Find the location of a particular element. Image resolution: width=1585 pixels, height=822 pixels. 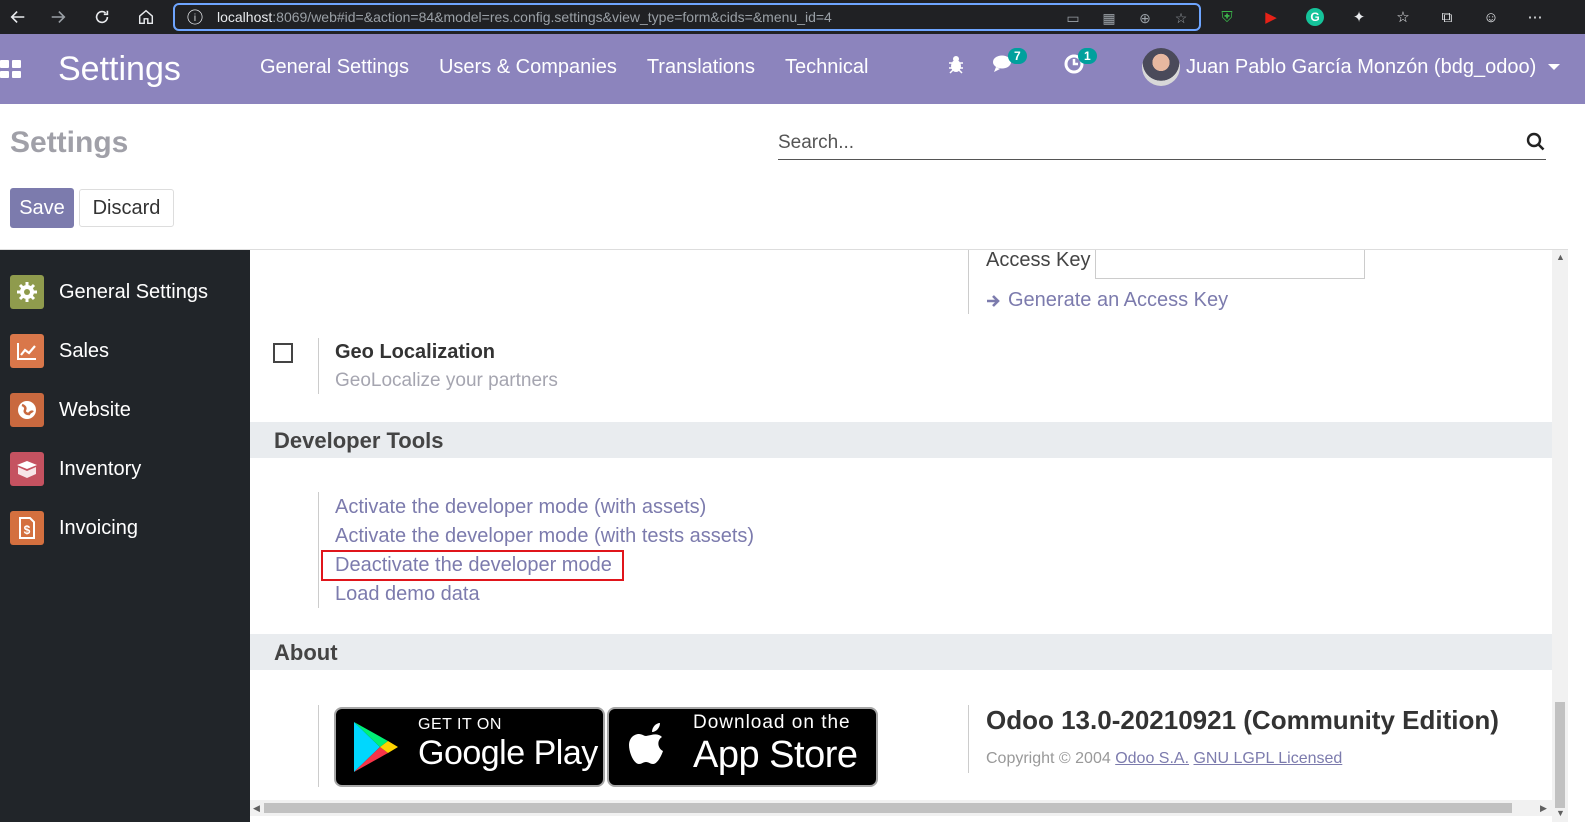

chevron-down-icon is located at coordinates (1554, 67).